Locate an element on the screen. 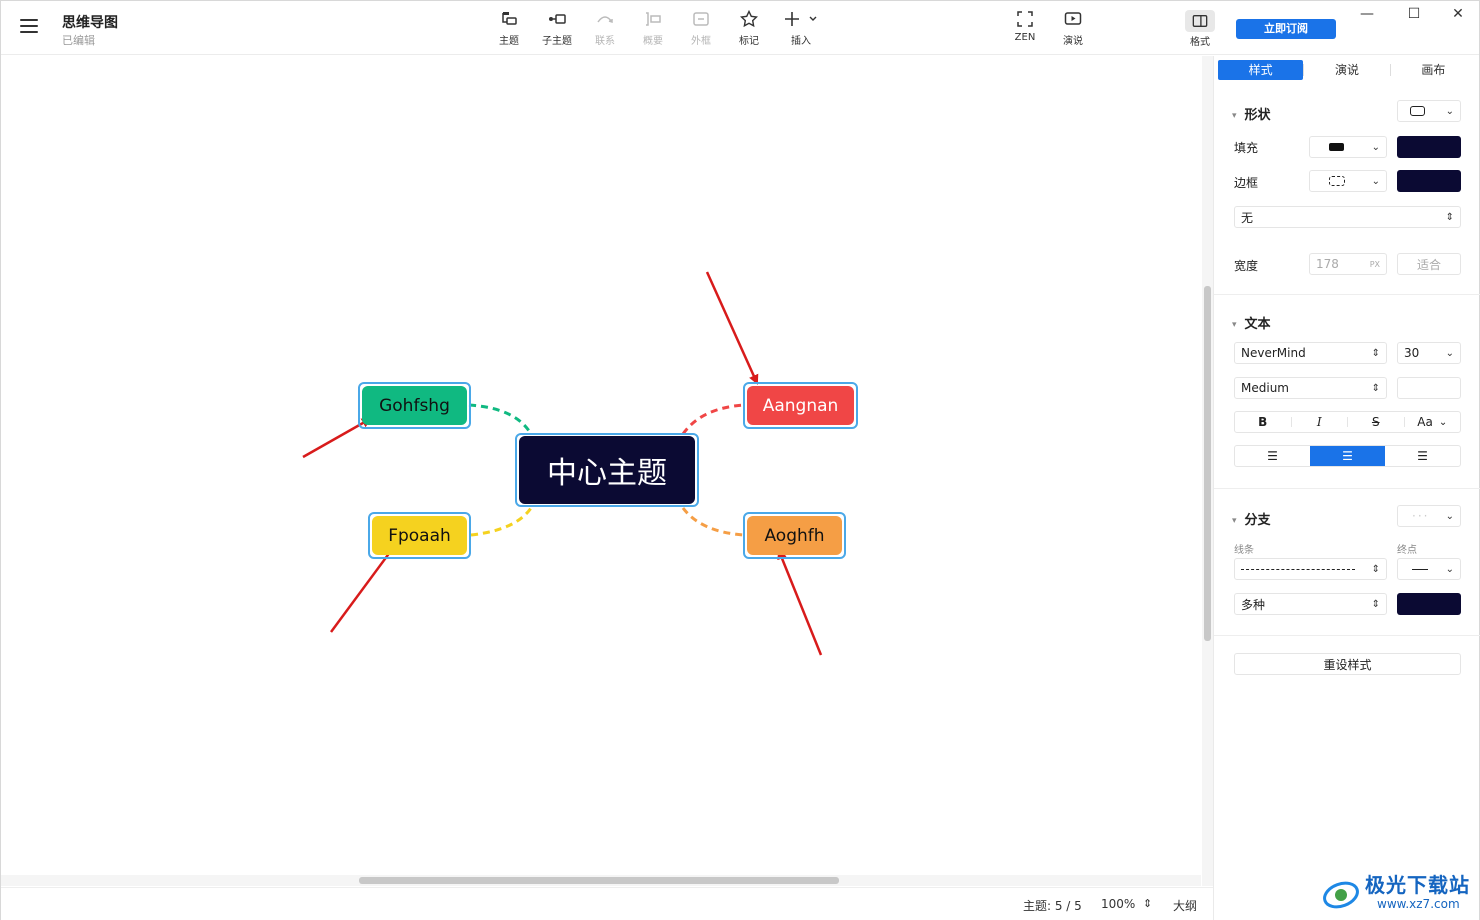 This screenshot has width=1480, height=920. horizontal-scrollbar is located at coordinates (601, 880).